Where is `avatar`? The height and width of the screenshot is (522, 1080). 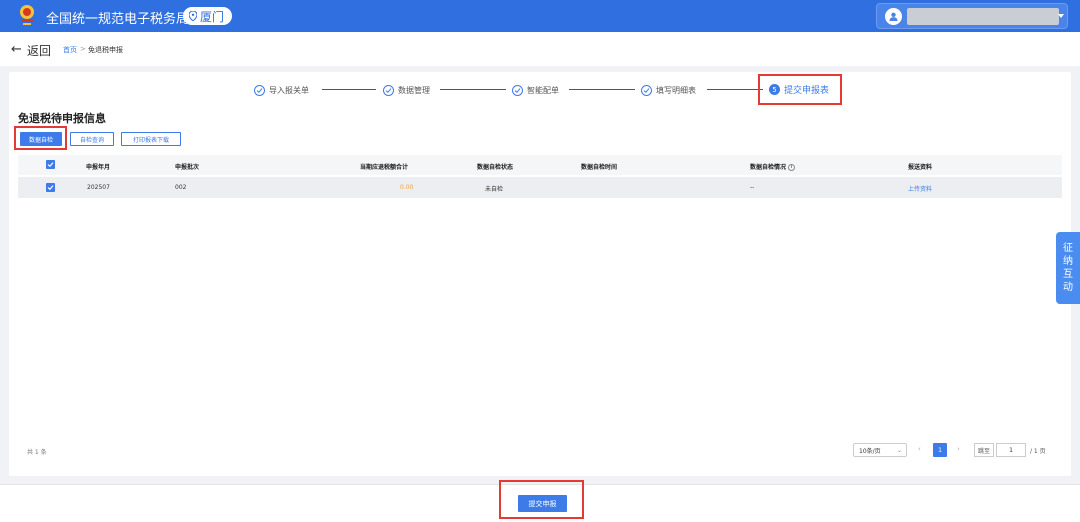 avatar is located at coordinates (893, 16).